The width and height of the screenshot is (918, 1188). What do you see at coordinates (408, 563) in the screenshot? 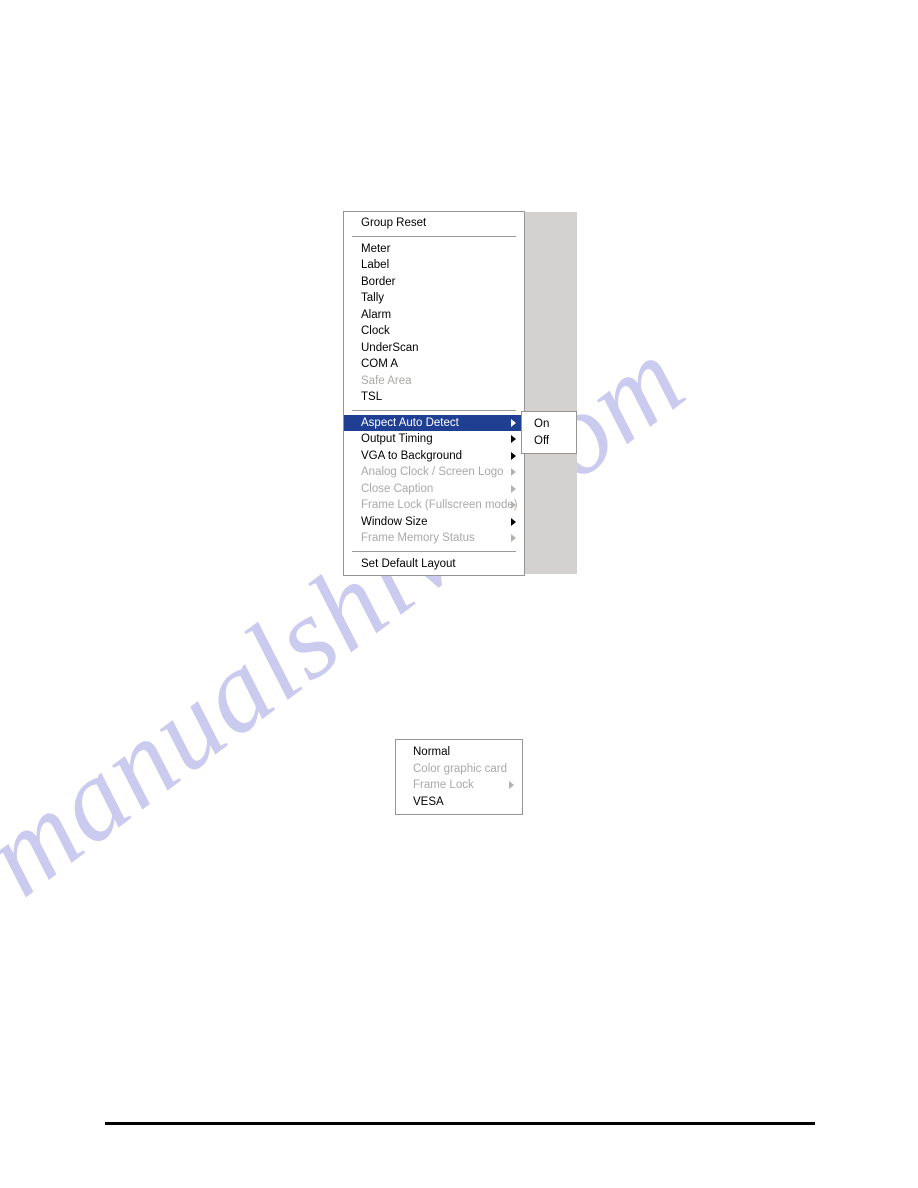
I see `menu-item-label: Set Default Layout` at bounding box center [408, 563].